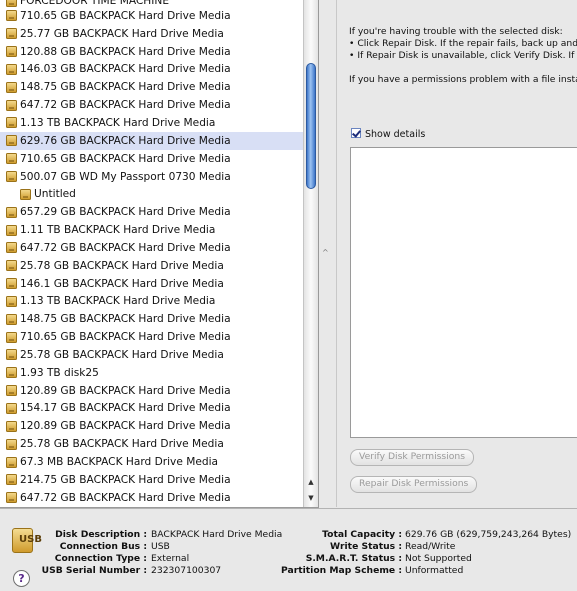 Image resolution: width=577 pixels, height=591 pixels. I want to click on list-item-label: 146.1 GB BACKPACK Hard Drive Media, so click(122, 283).